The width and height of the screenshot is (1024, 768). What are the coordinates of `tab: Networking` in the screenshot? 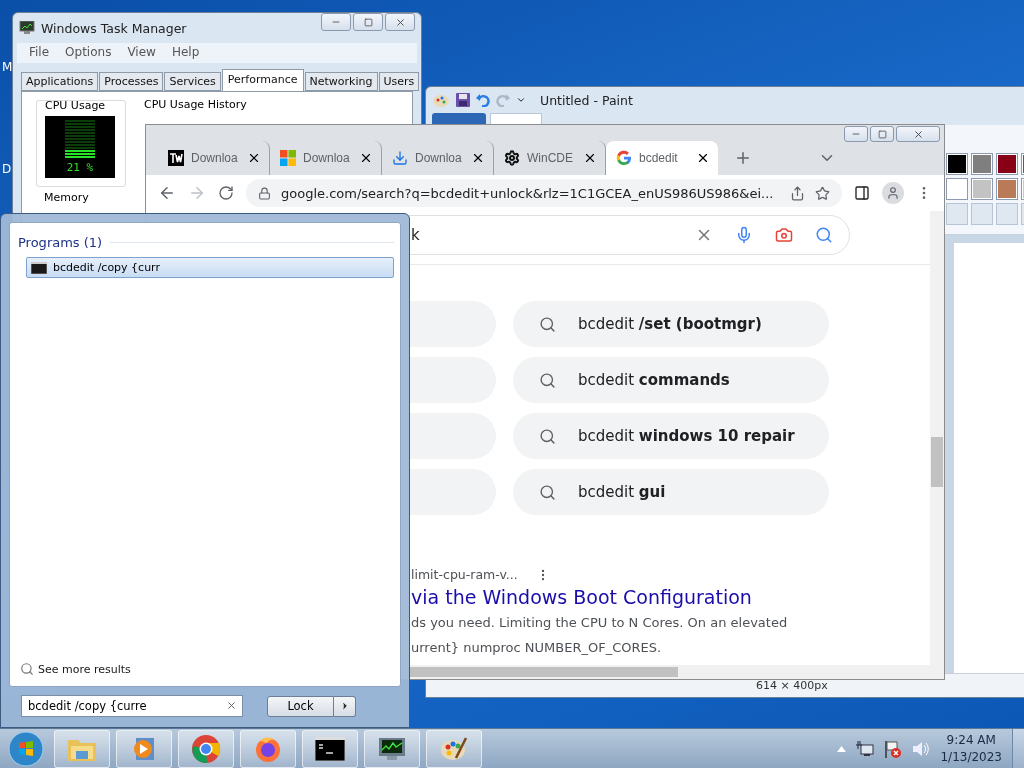 It's located at (341, 81).